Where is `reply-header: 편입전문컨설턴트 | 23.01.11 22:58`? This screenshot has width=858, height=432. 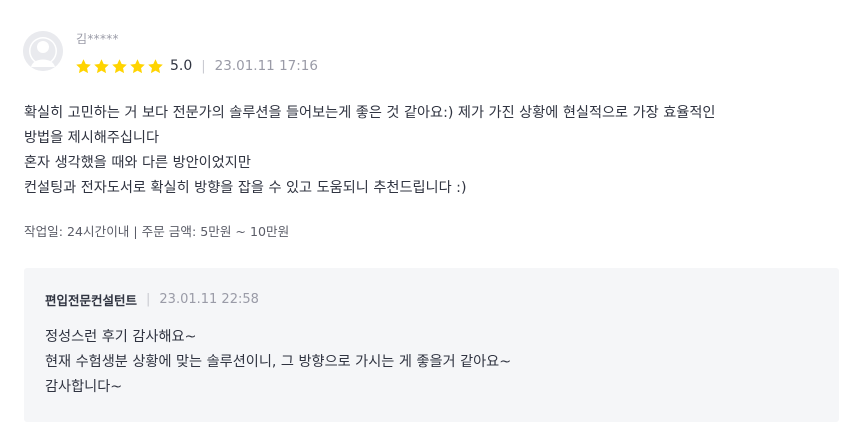
reply-header: 편입전문컨설턴트 | 23.01.11 22:58 is located at coordinates (152, 299).